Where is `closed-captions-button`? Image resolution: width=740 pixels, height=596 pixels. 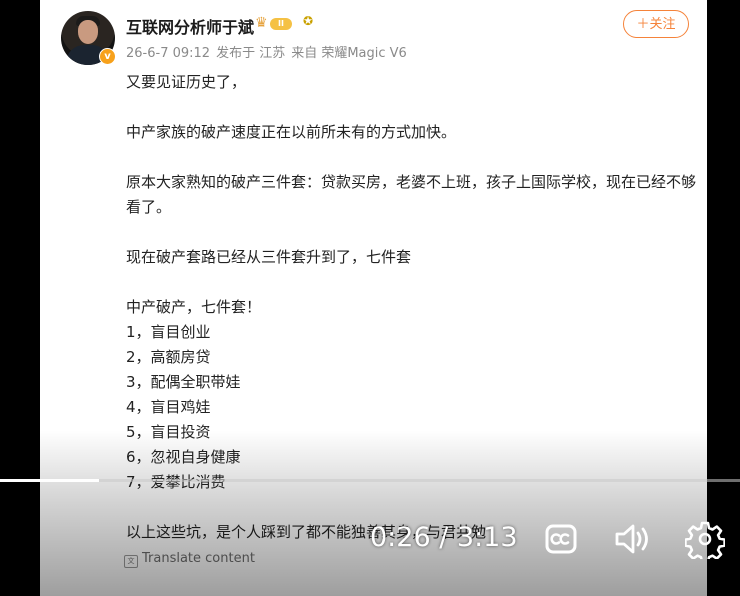 closed-captions-button is located at coordinates (561, 539).